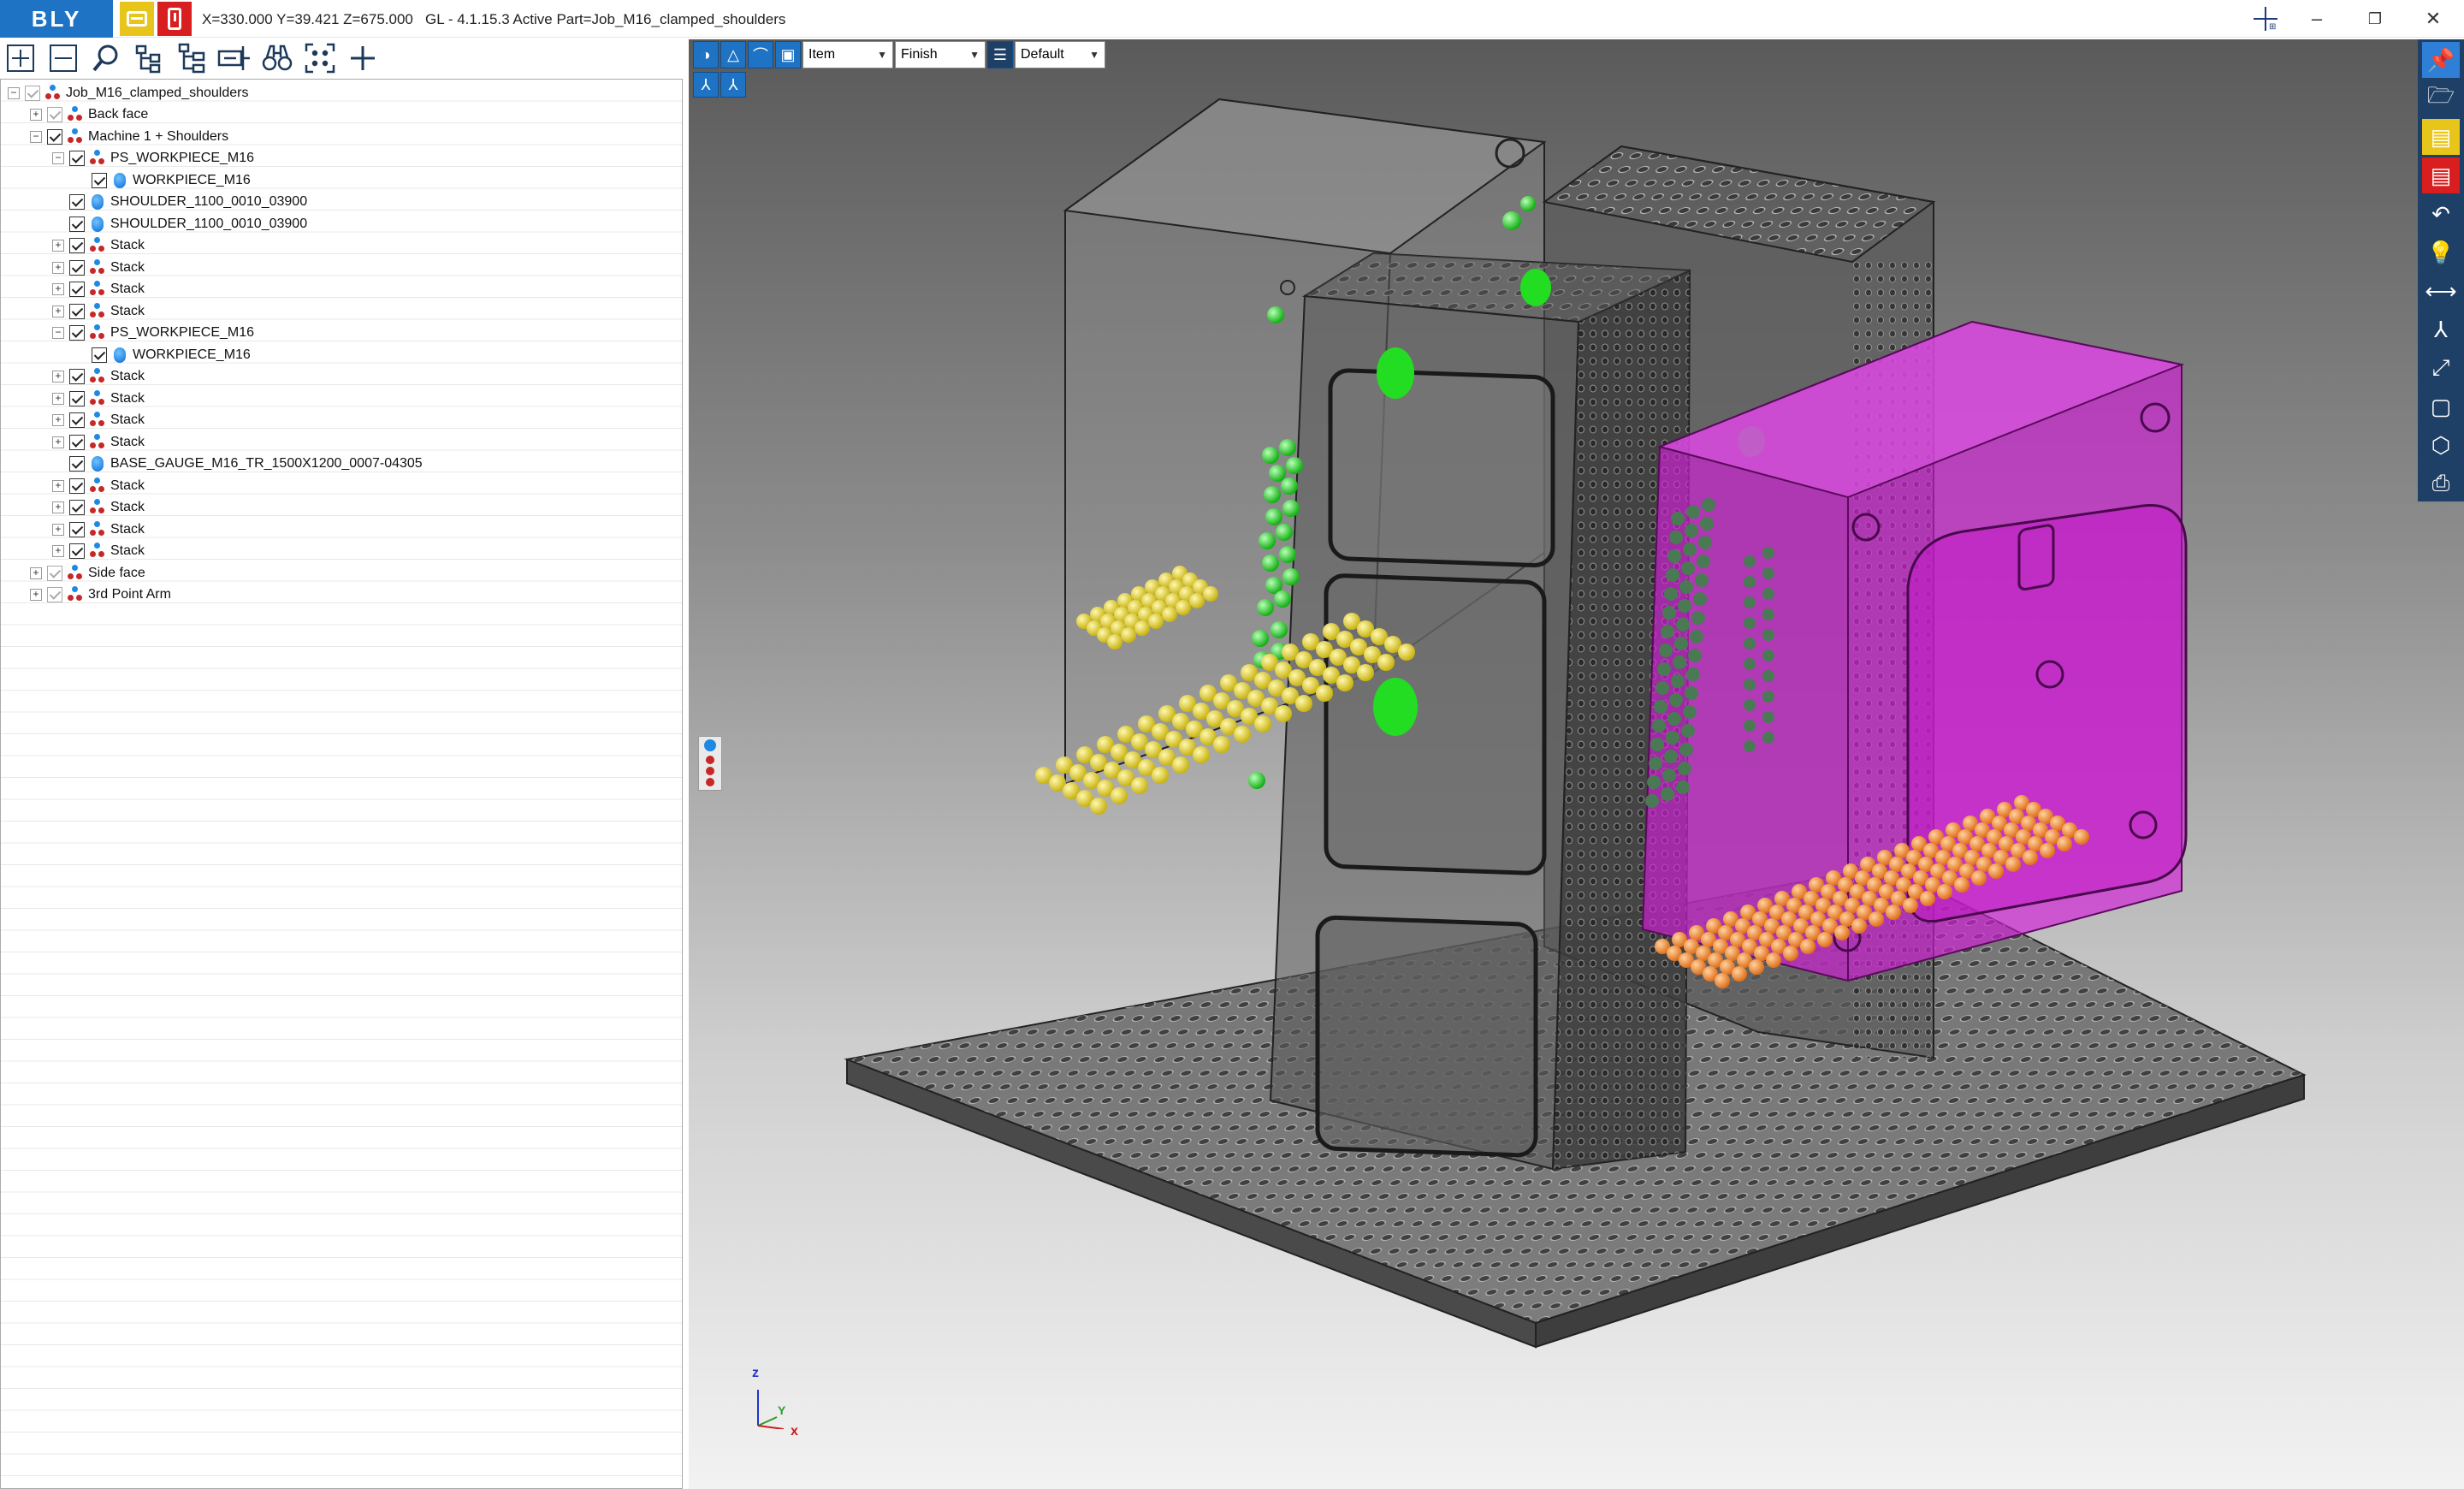 This screenshot has width=2464, height=1489. Describe the element at coordinates (2441, 214) in the screenshot. I see `undo-icon: ↶` at that location.